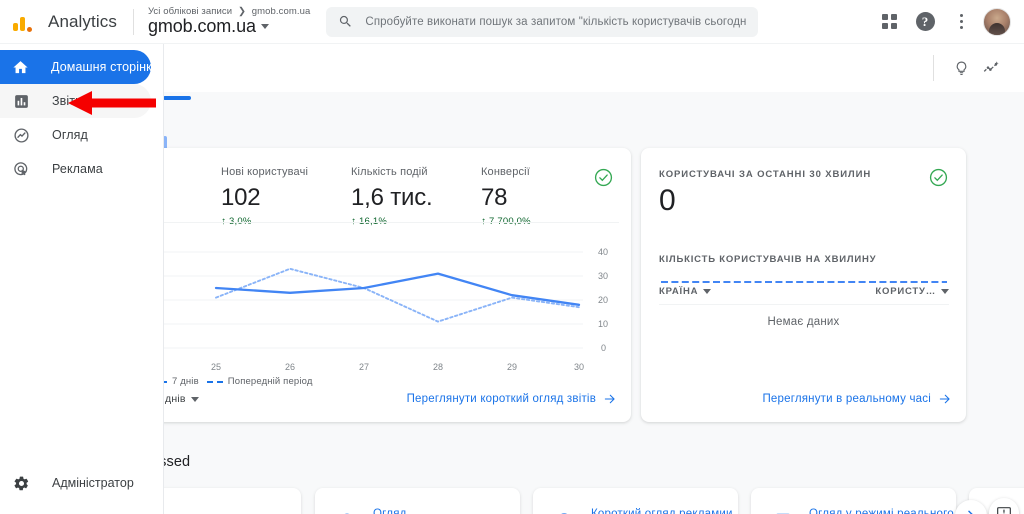  Describe the element at coordinates (177, 98) in the screenshot. I see `active-tab-indicator` at that location.